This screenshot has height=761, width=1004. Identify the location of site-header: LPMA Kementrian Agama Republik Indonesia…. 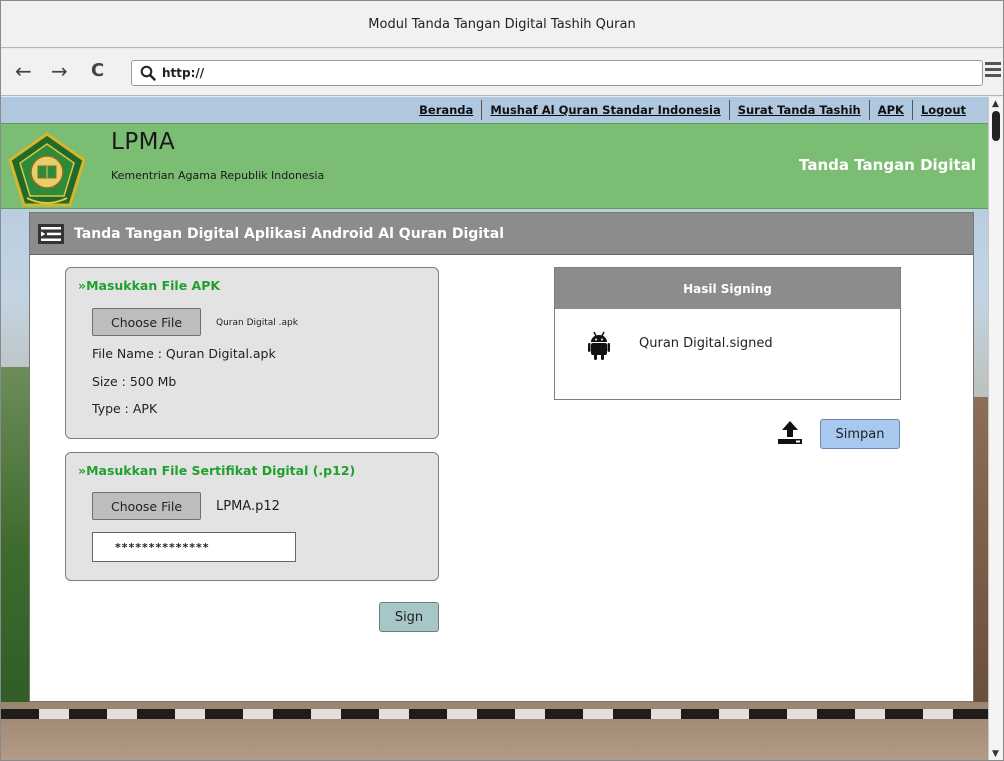
(494, 166).